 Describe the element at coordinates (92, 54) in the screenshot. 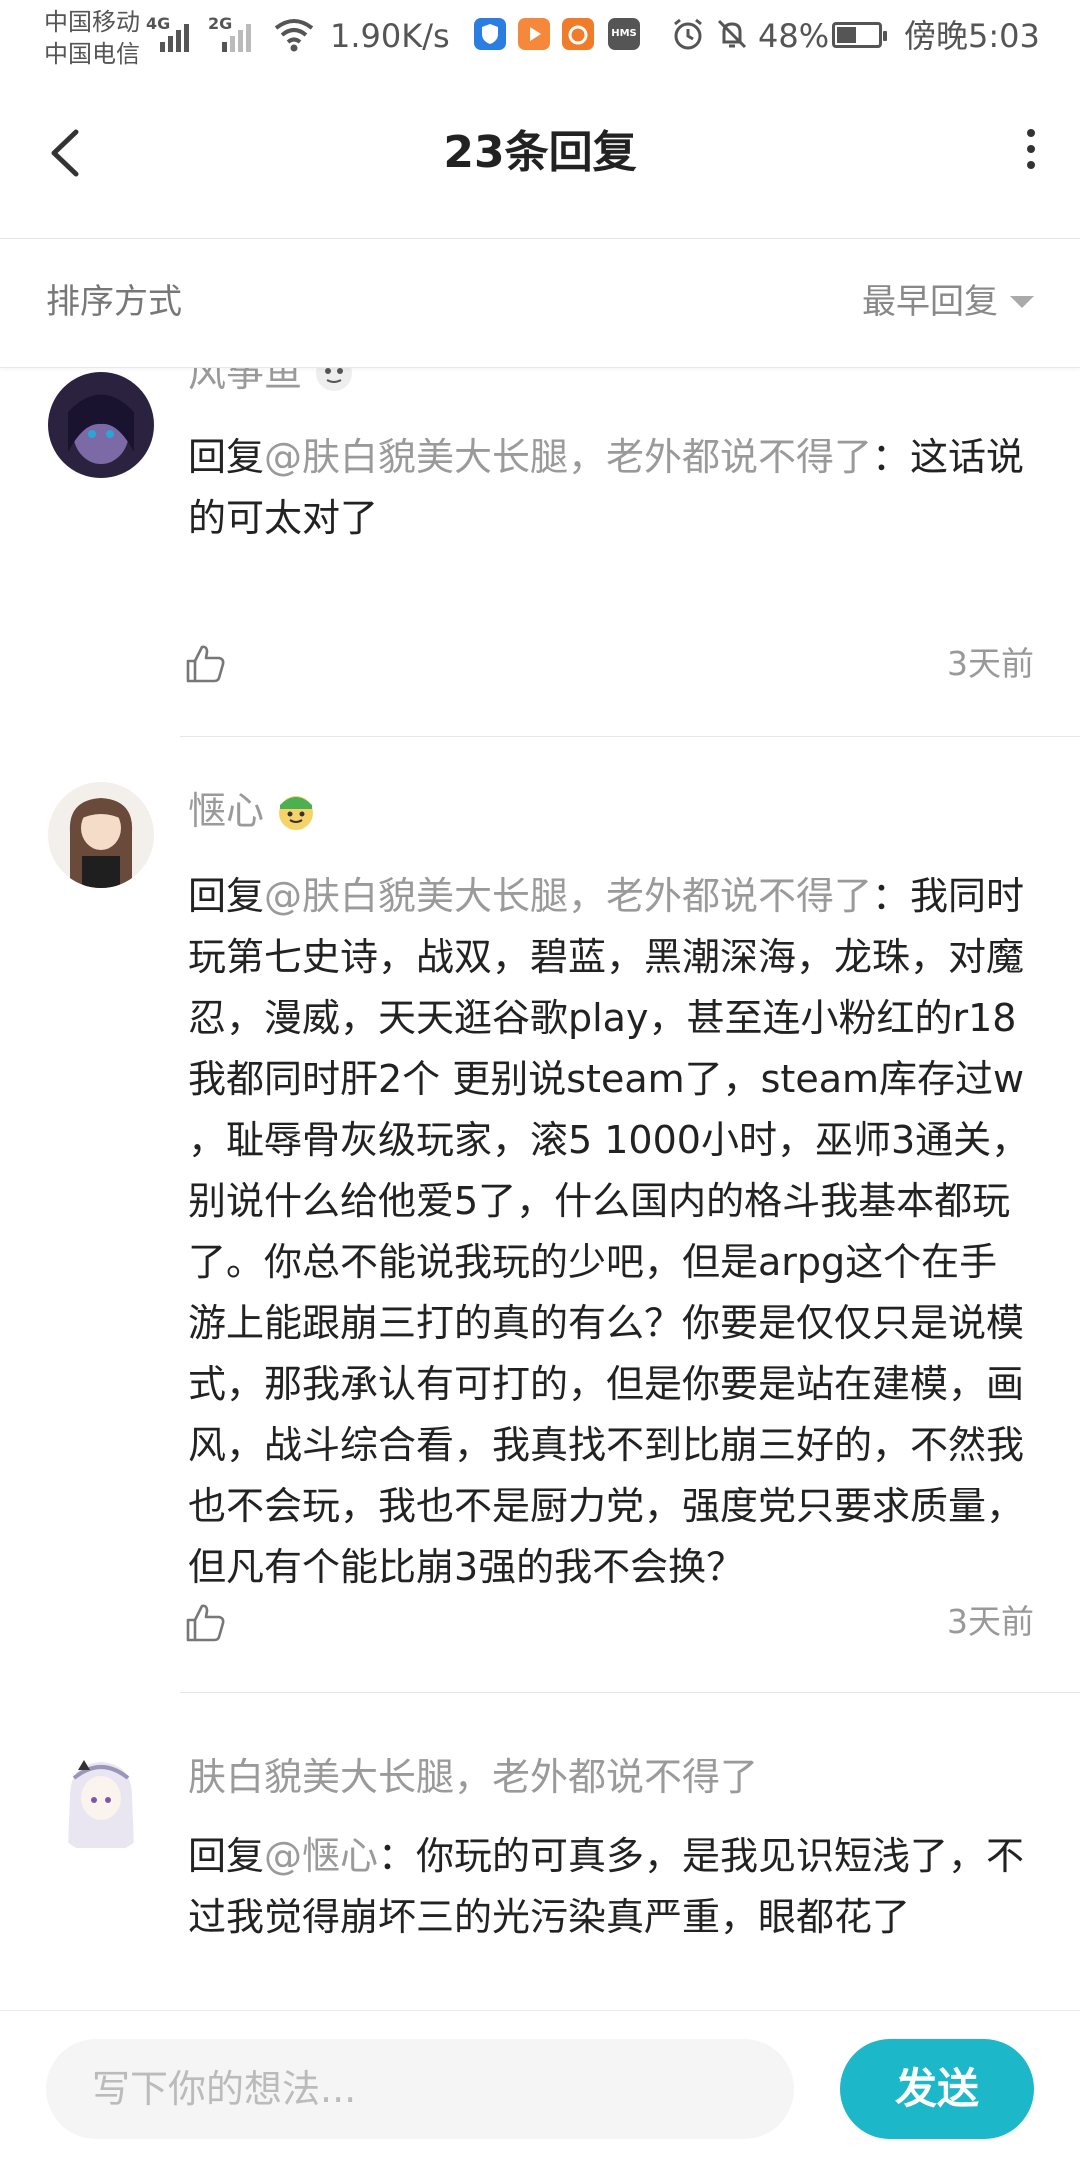

I see `carrier-2: 中国电信` at that location.